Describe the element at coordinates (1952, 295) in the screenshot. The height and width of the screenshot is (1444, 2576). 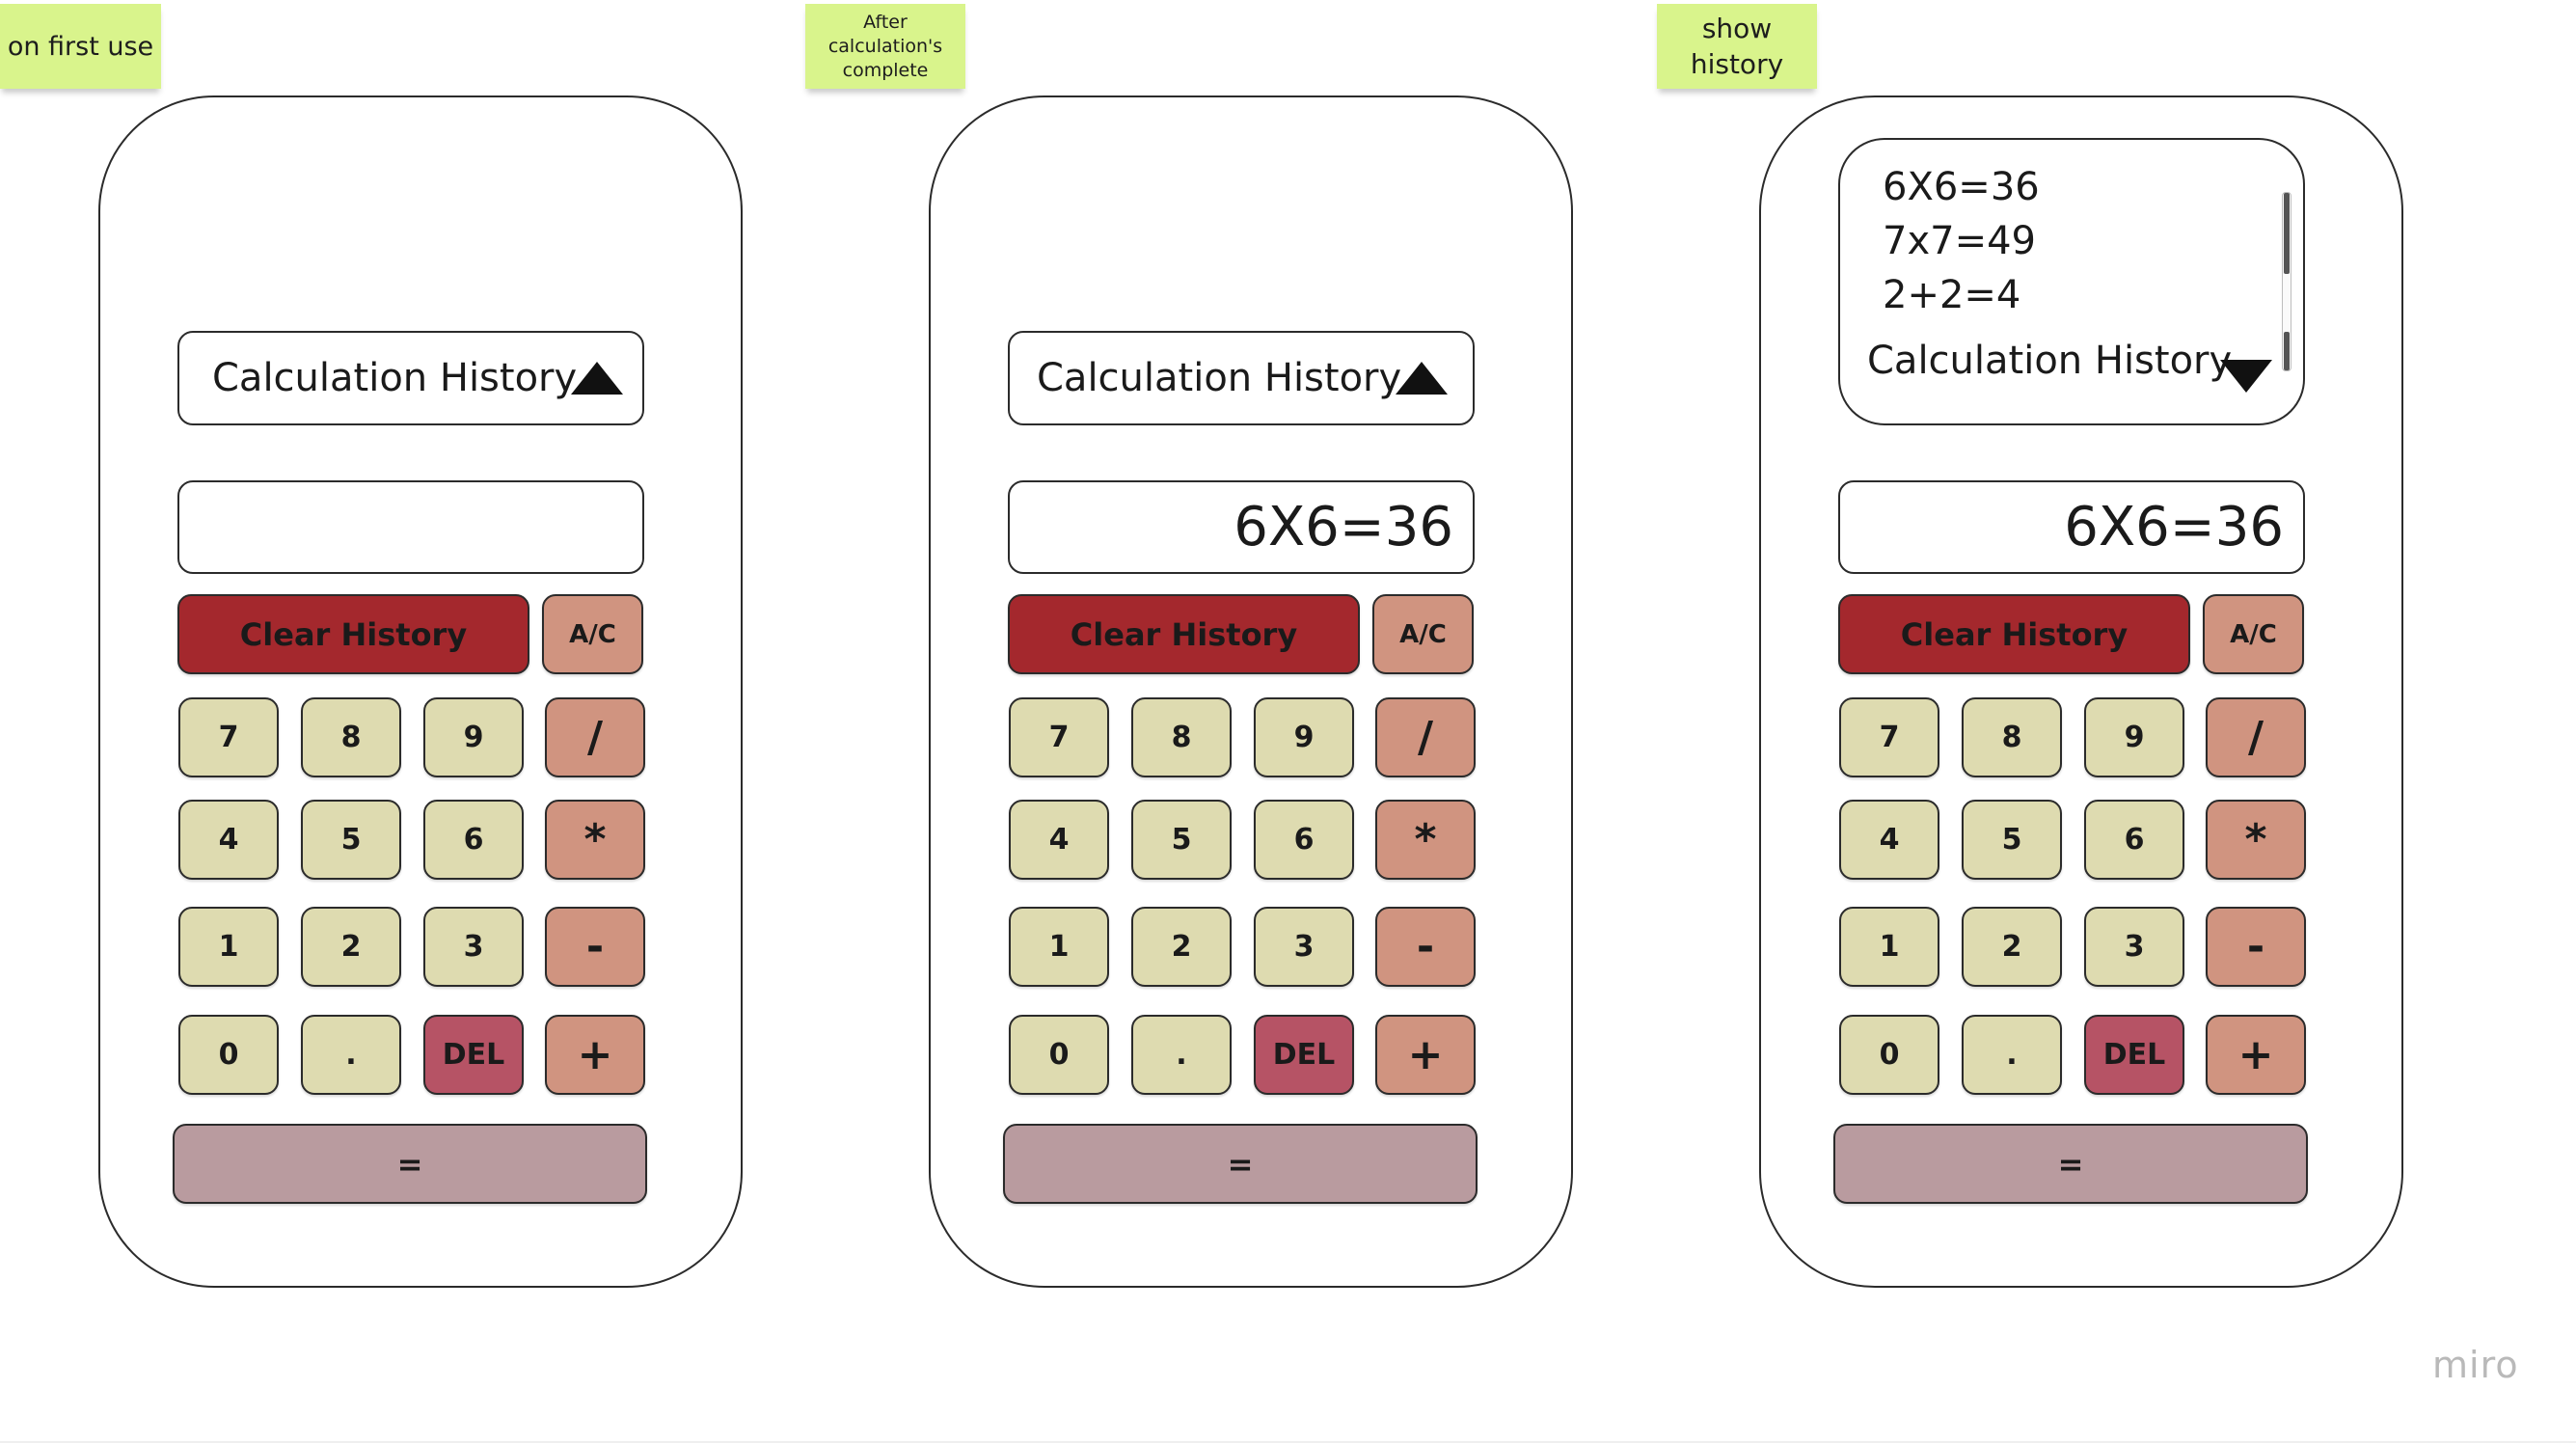
I see `history-entry: 2+2=4` at that location.